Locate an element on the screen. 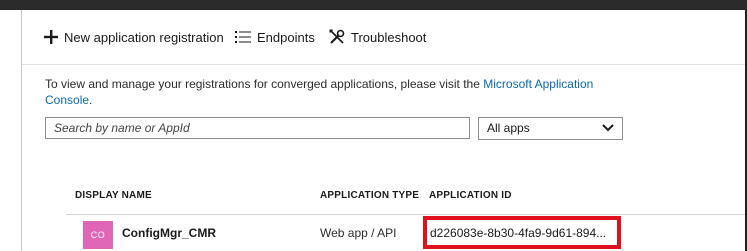 This screenshot has height=251, width=747. tools-icon is located at coordinates (337, 36).